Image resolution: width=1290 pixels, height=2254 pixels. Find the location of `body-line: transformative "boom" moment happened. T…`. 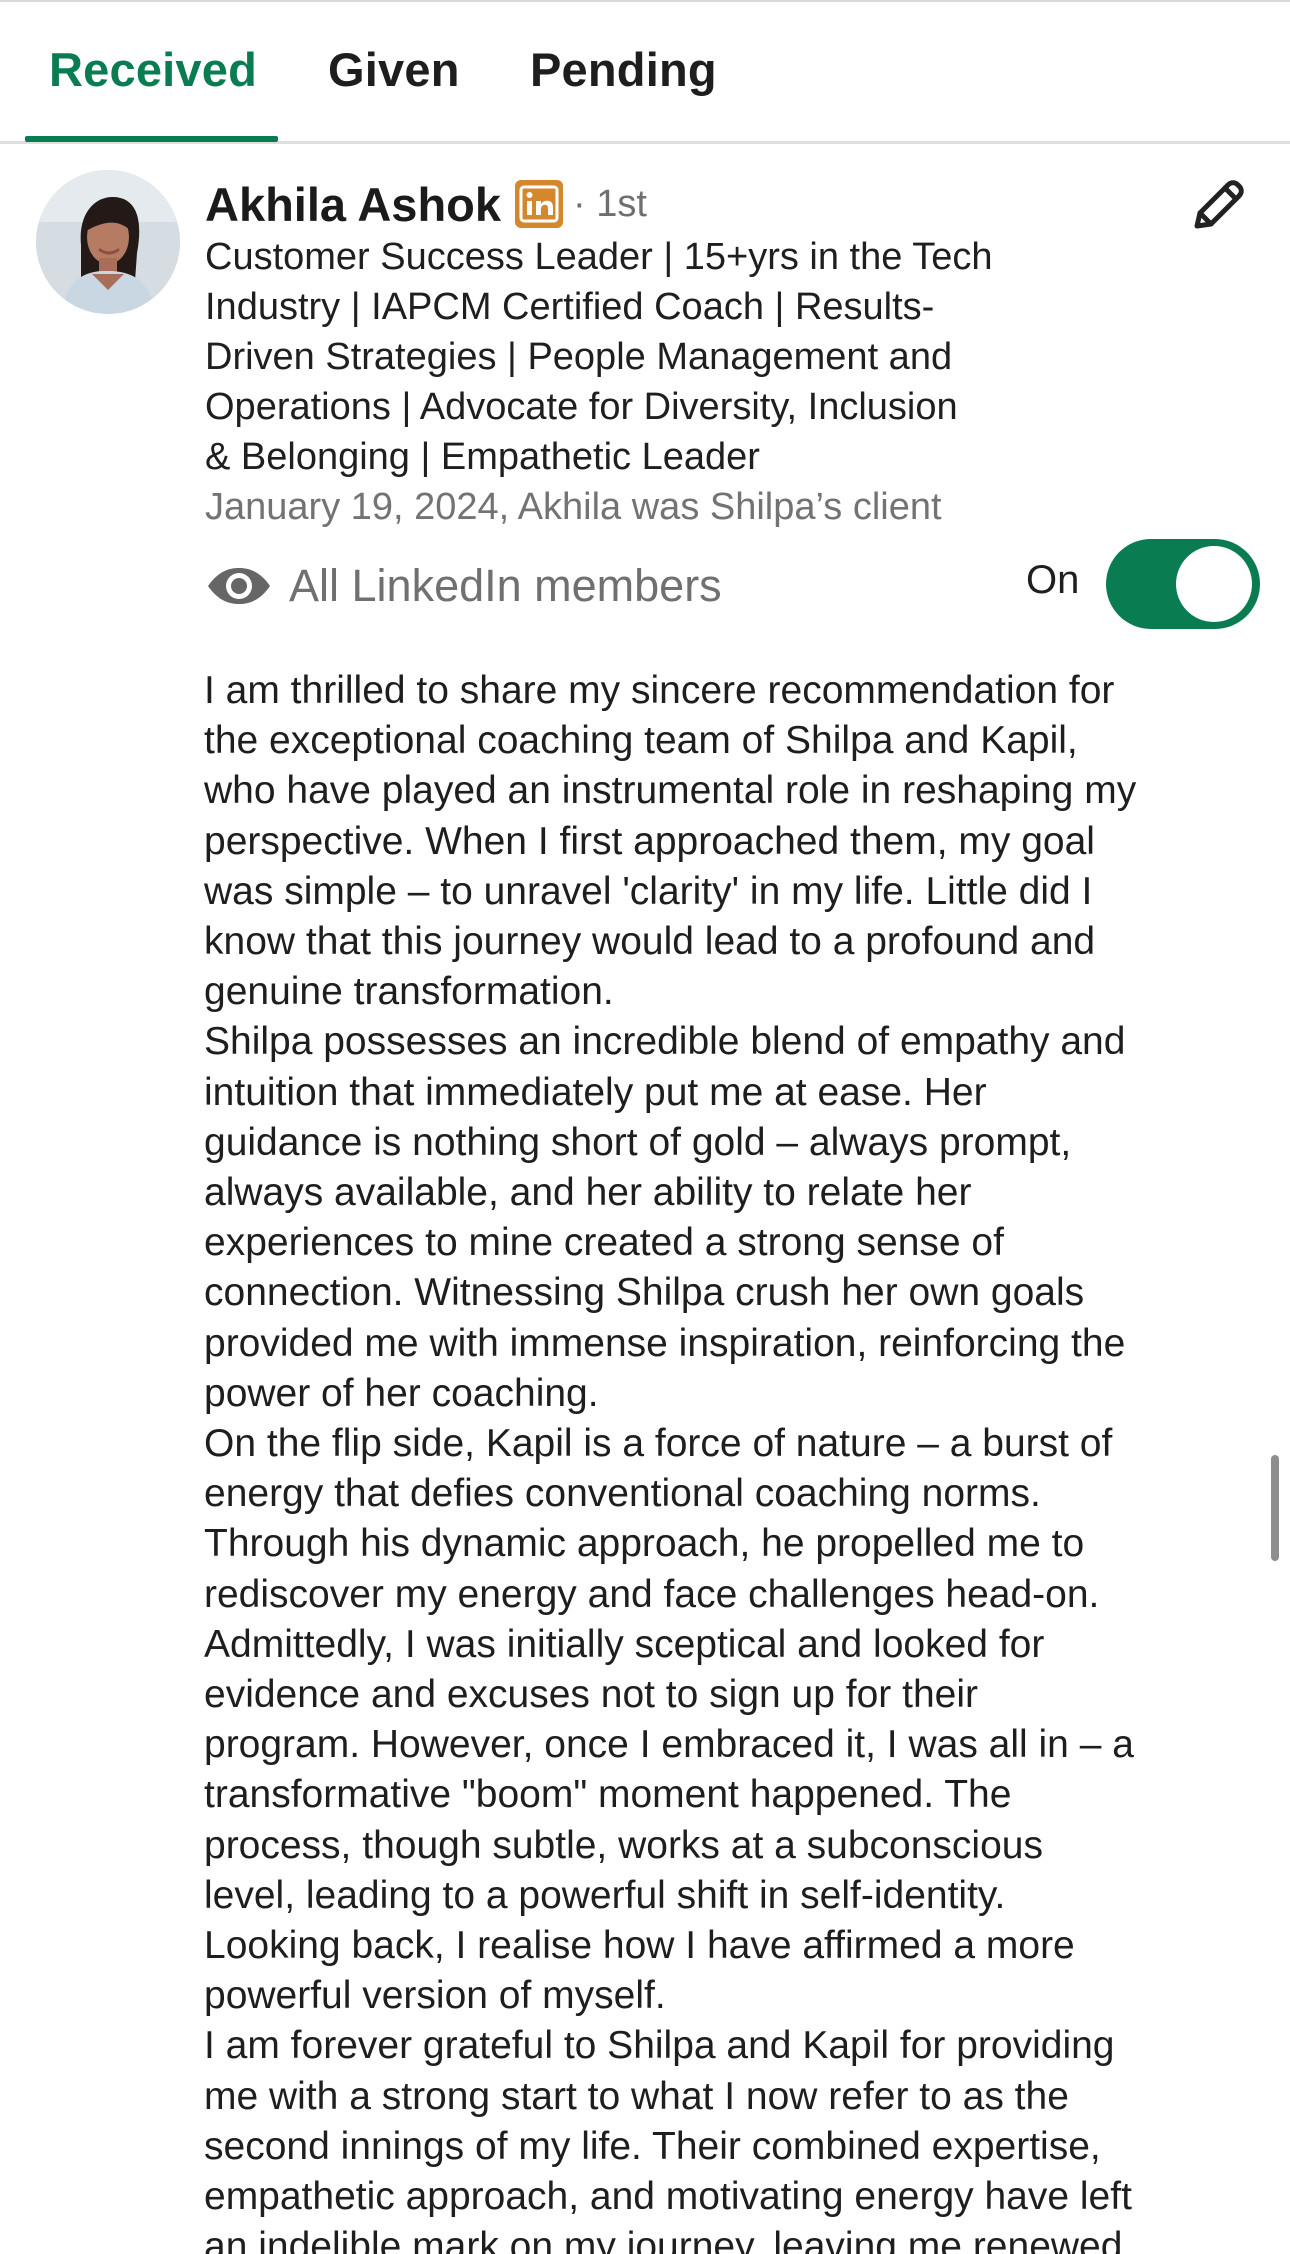

body-line: transformative "boom" moment happened. T… is located at coordinates (608, 1795).